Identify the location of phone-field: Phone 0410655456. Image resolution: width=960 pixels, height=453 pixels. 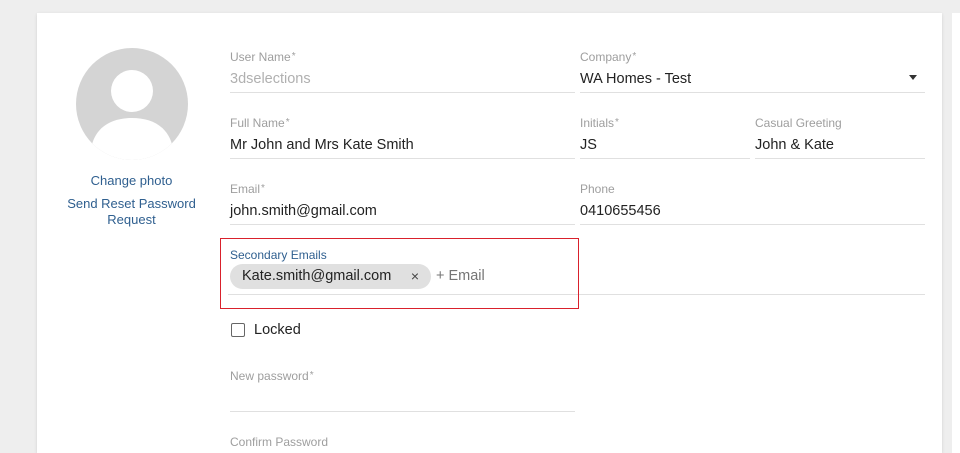
(752, 203).